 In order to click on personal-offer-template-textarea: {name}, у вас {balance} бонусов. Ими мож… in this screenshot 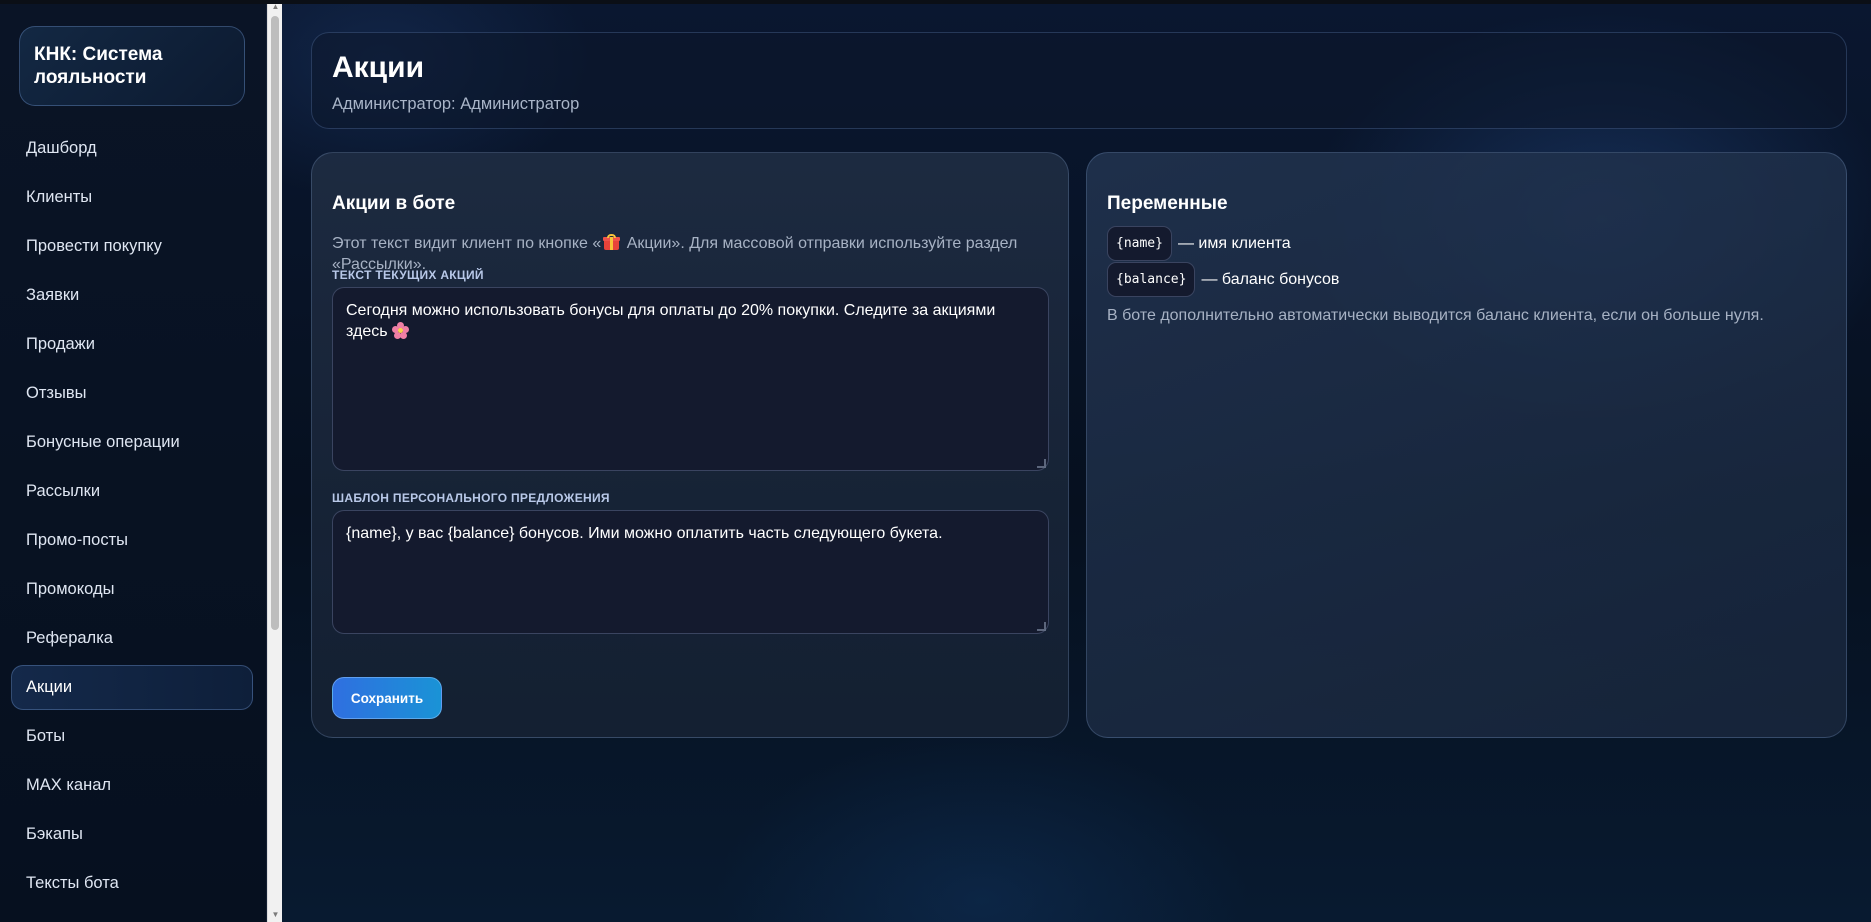, I will do `click(690, 572)`.